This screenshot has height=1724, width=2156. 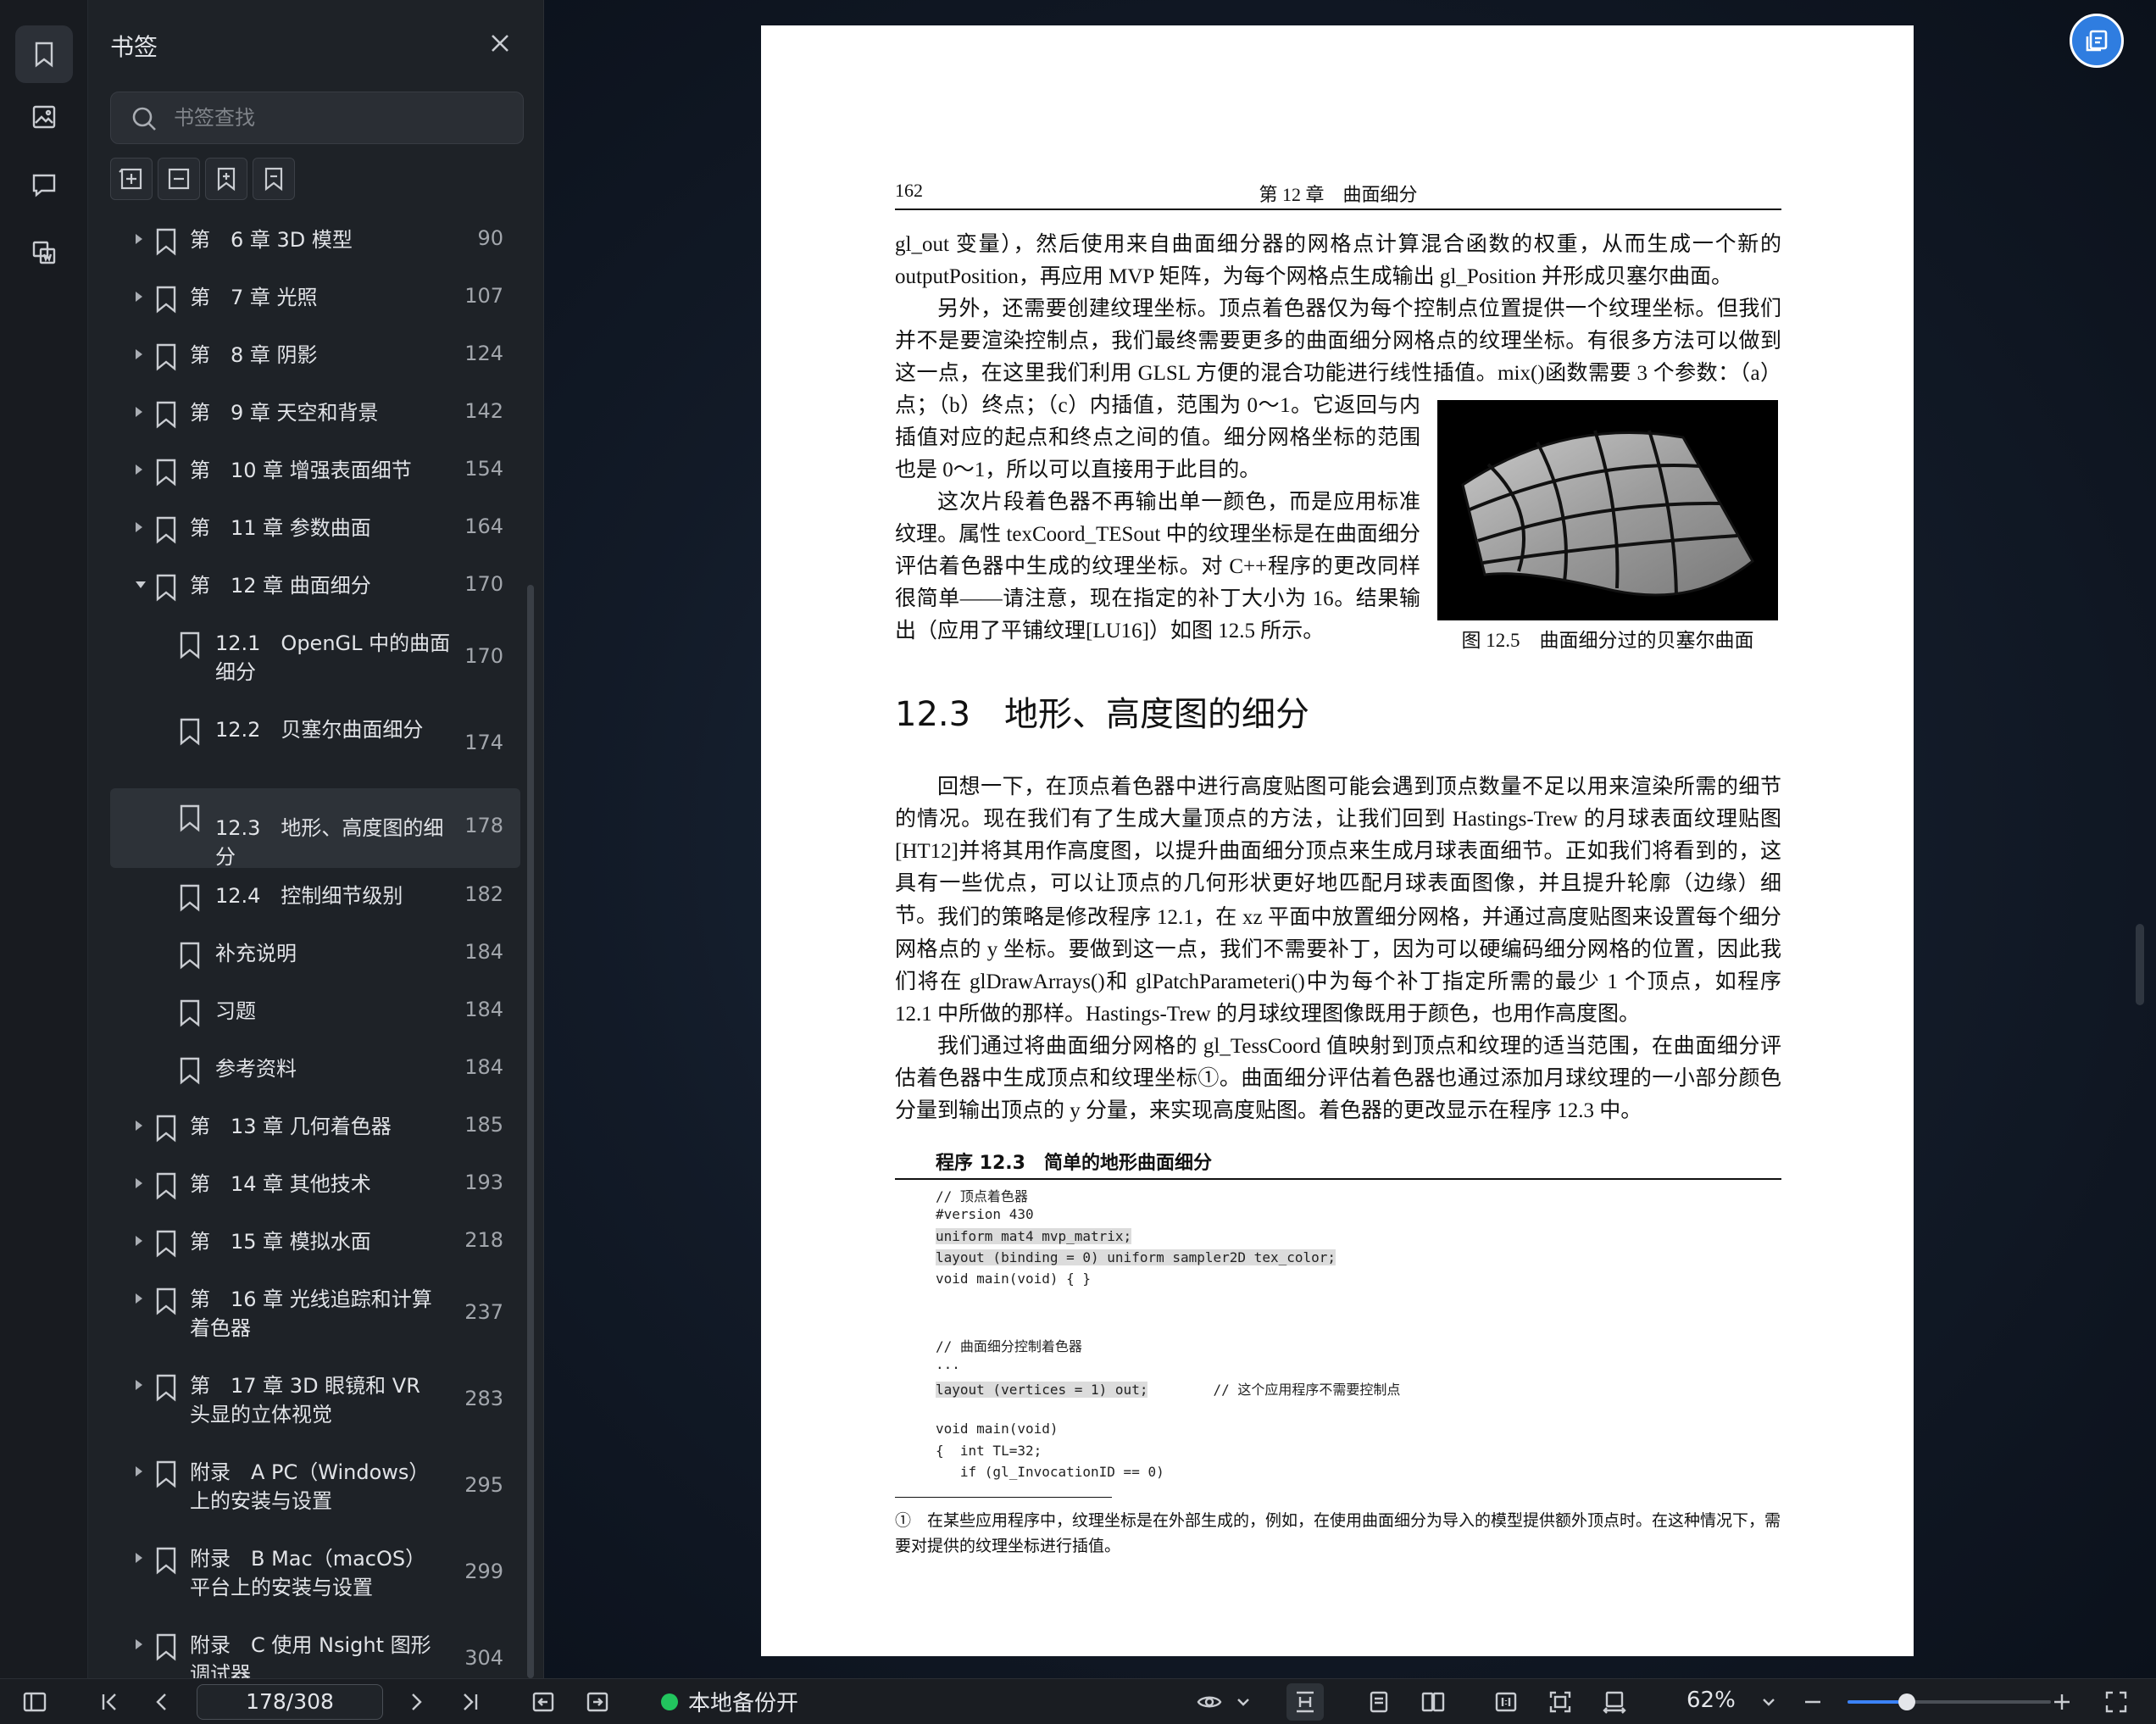 What do you see at coordinates (44, 252) in the screenshot?
I see `outline-extract-button` at bounding box center [44, 252].